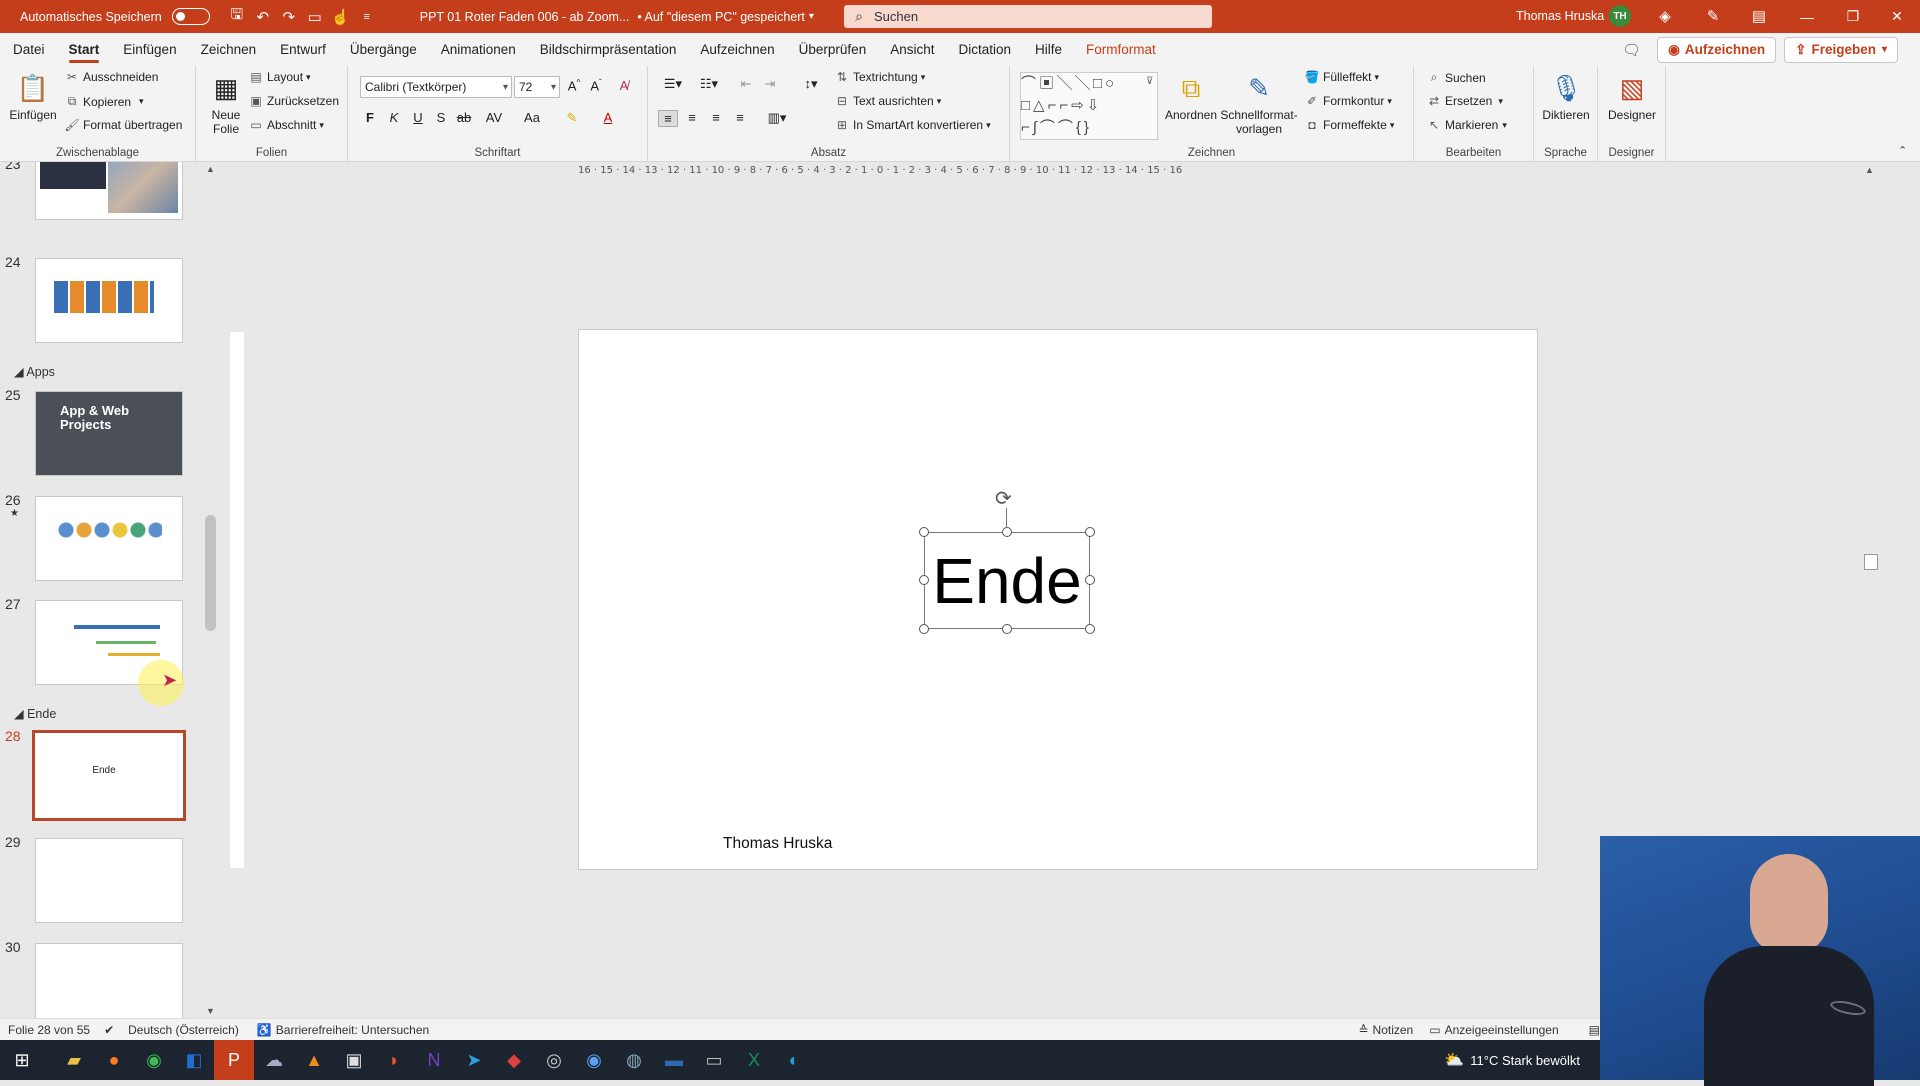 Image resolution: width=1920 pixels, height=1086 pixels. Describe the element at coordinates (1048, 49) in the screenshot. I see `tab-hilfe: Hilfe` at that location.